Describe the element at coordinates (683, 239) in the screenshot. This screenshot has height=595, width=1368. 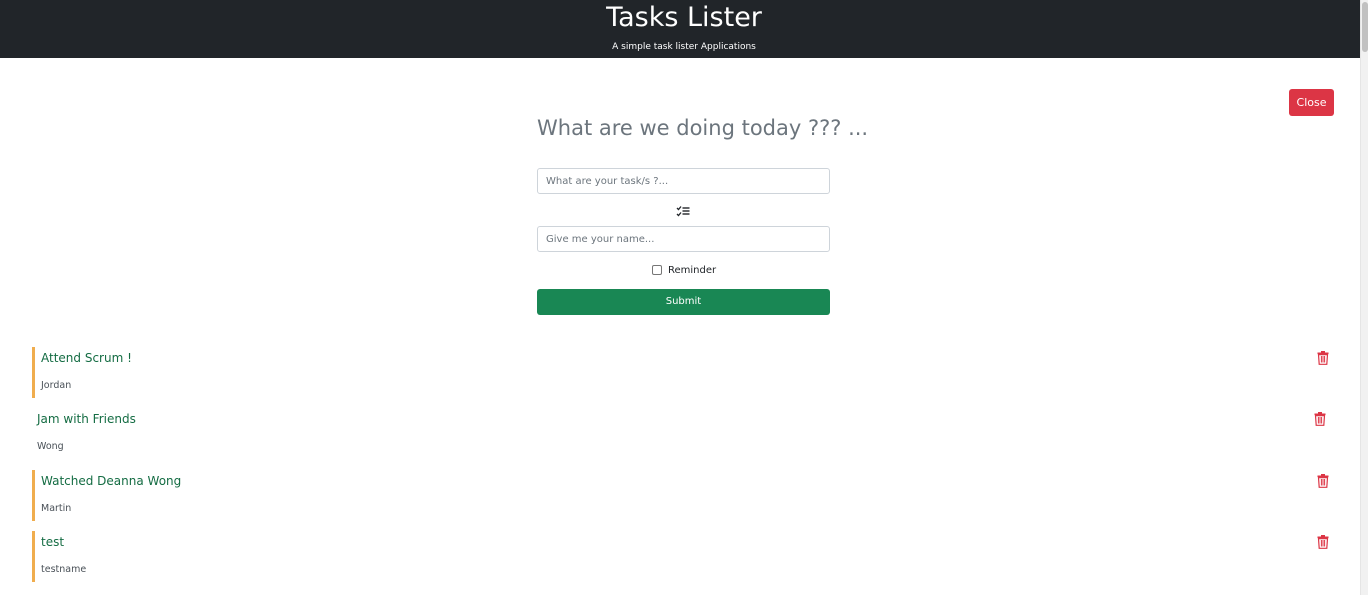
I see `name-input` at that location.